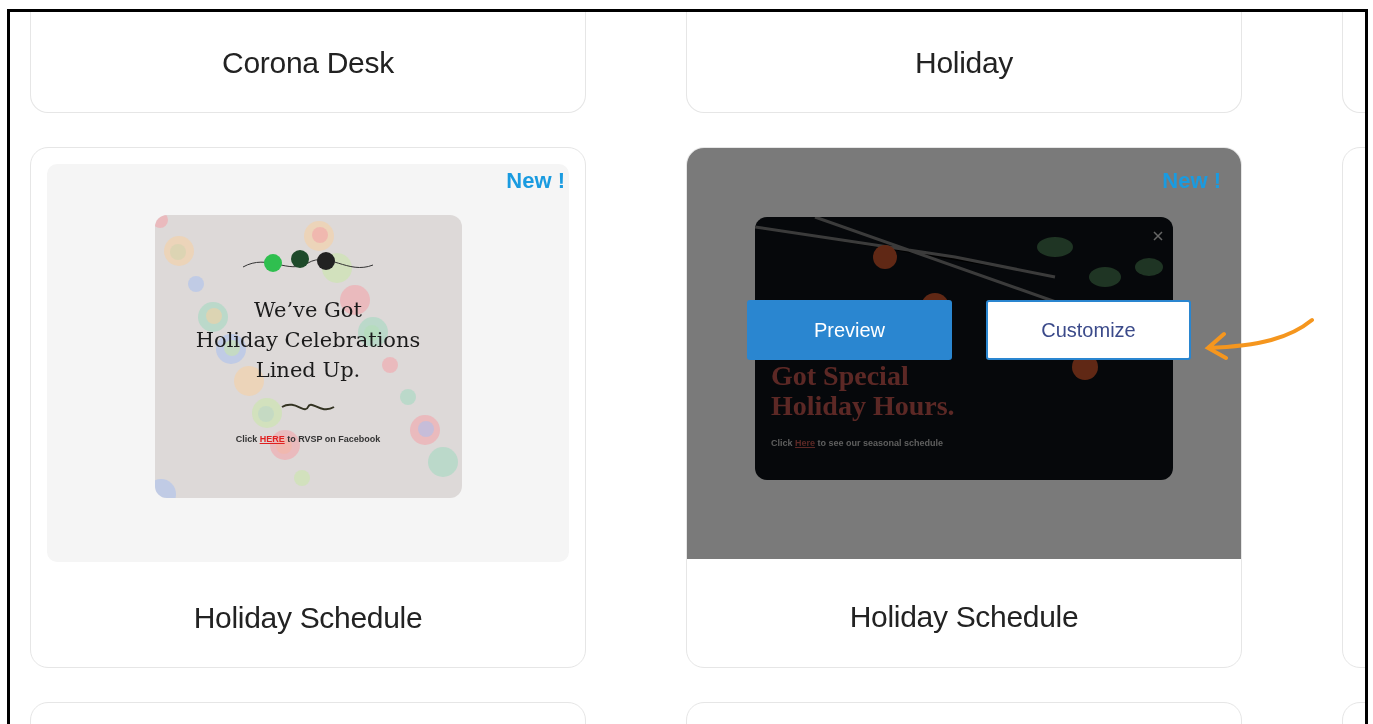  What do you see at coordinates (849, 330) in the screenshot?
I see `preview-button: Preview` at bounding box center [849, 330].